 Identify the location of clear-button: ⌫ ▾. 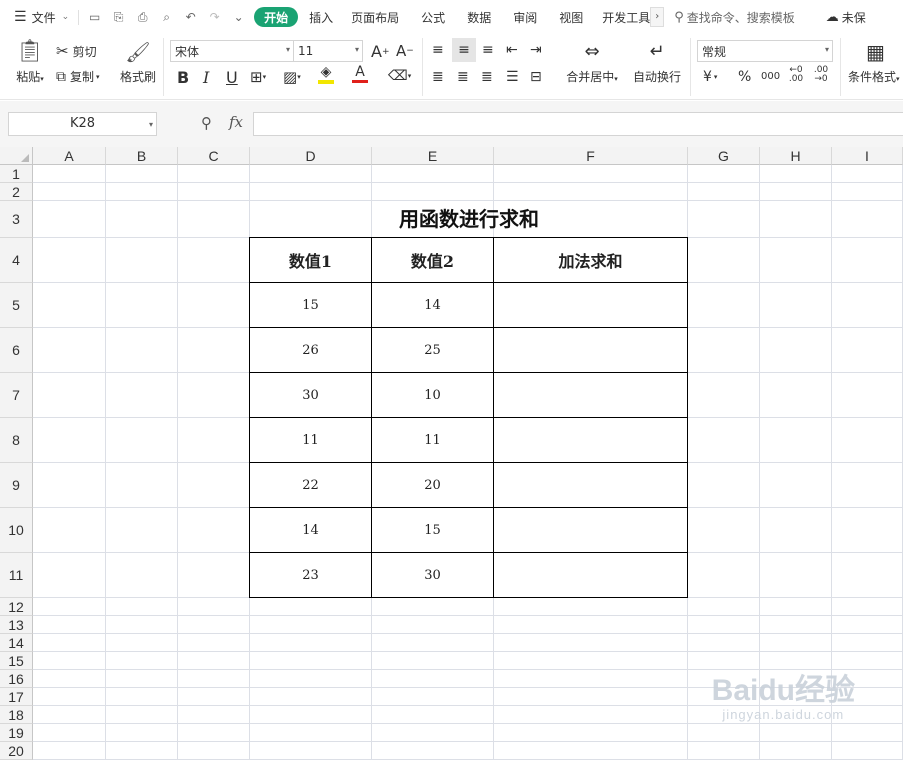
(399, 76).